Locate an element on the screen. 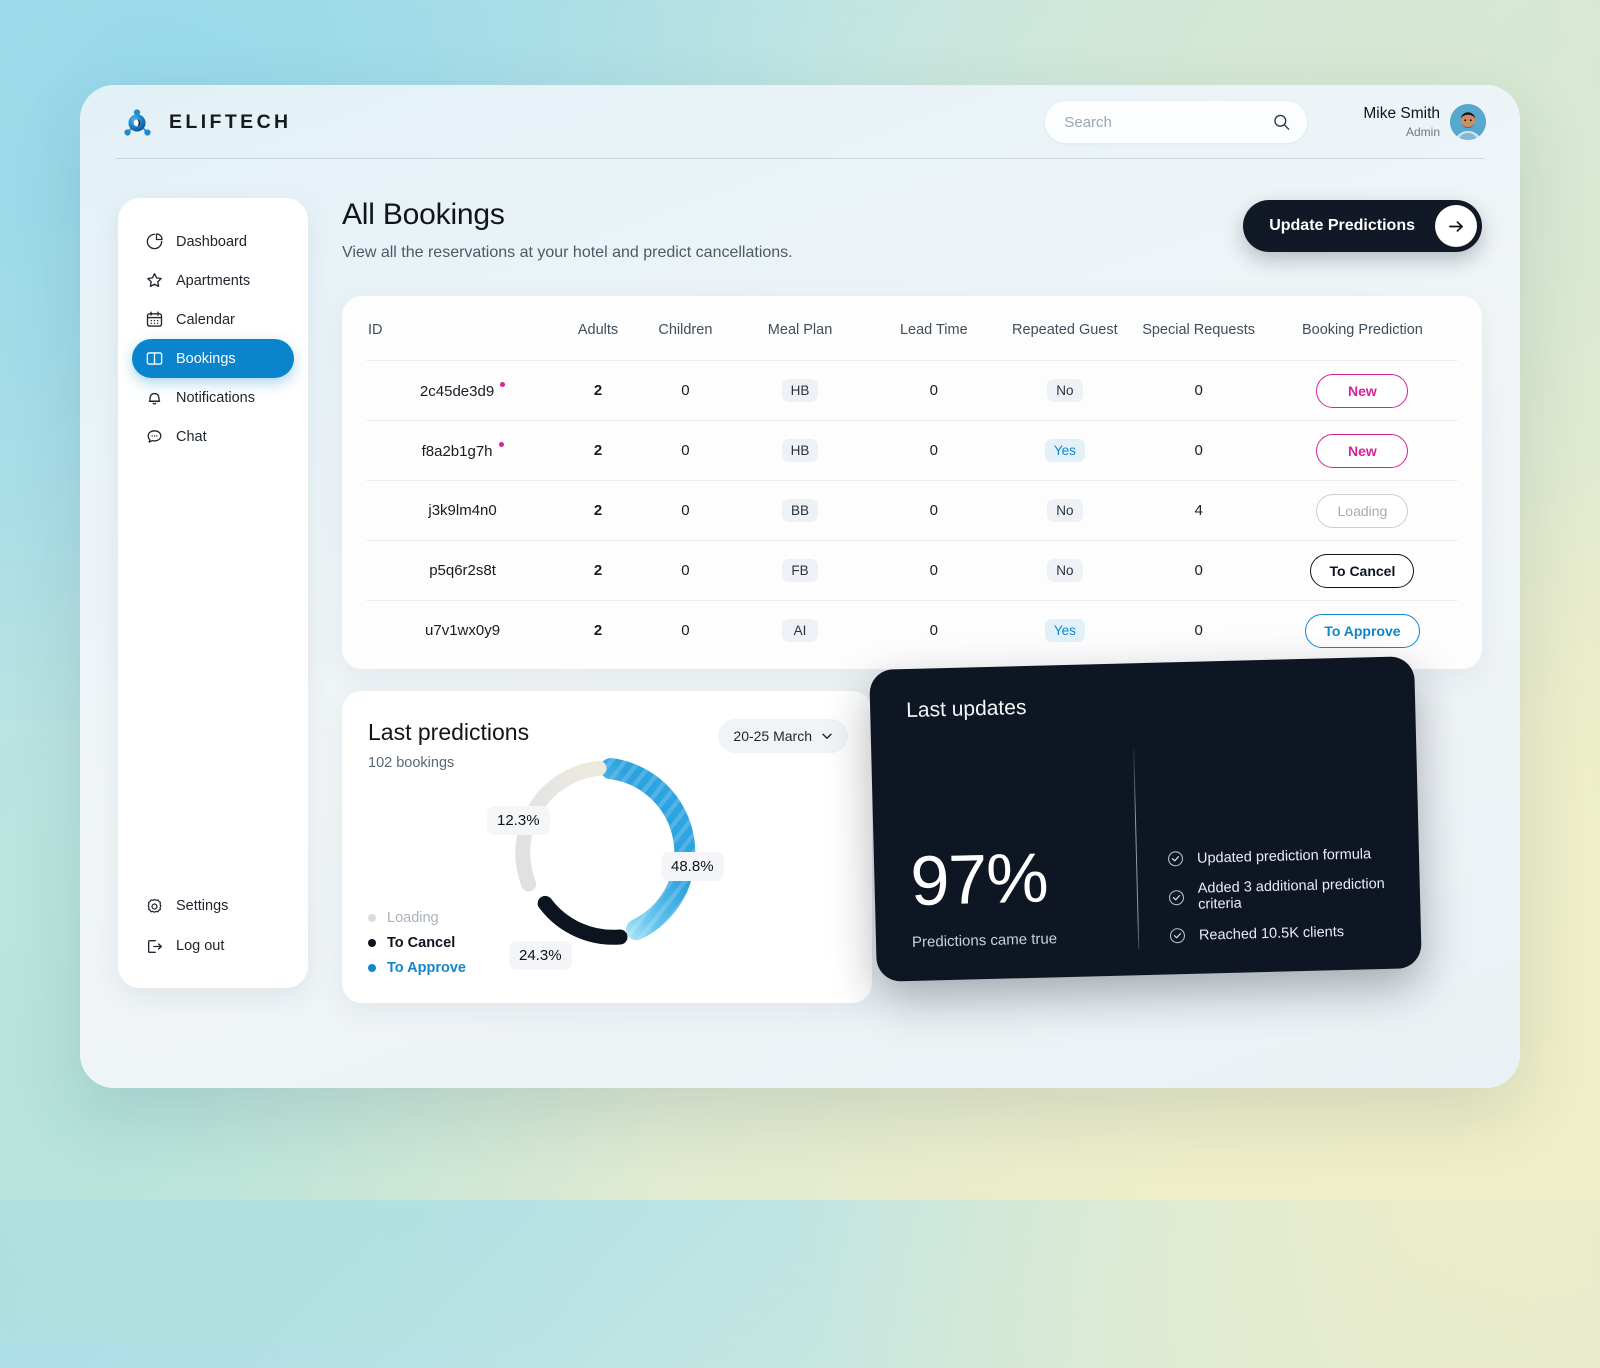  column-header-lead-time: Lead Time is located at coordinates (933, 330).